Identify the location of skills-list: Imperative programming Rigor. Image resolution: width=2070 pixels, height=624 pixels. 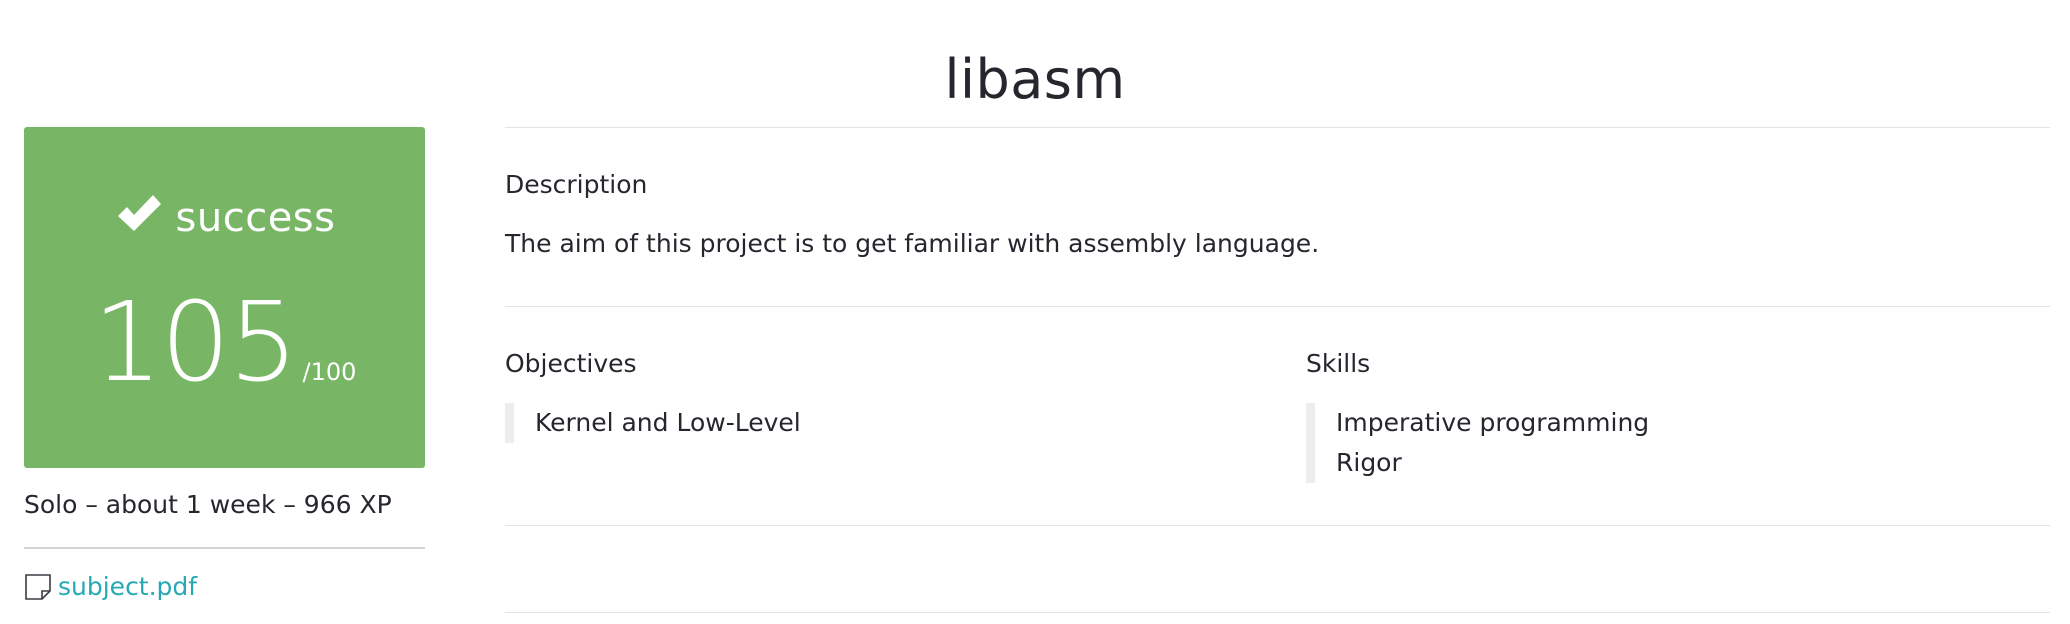
(1477, 443).